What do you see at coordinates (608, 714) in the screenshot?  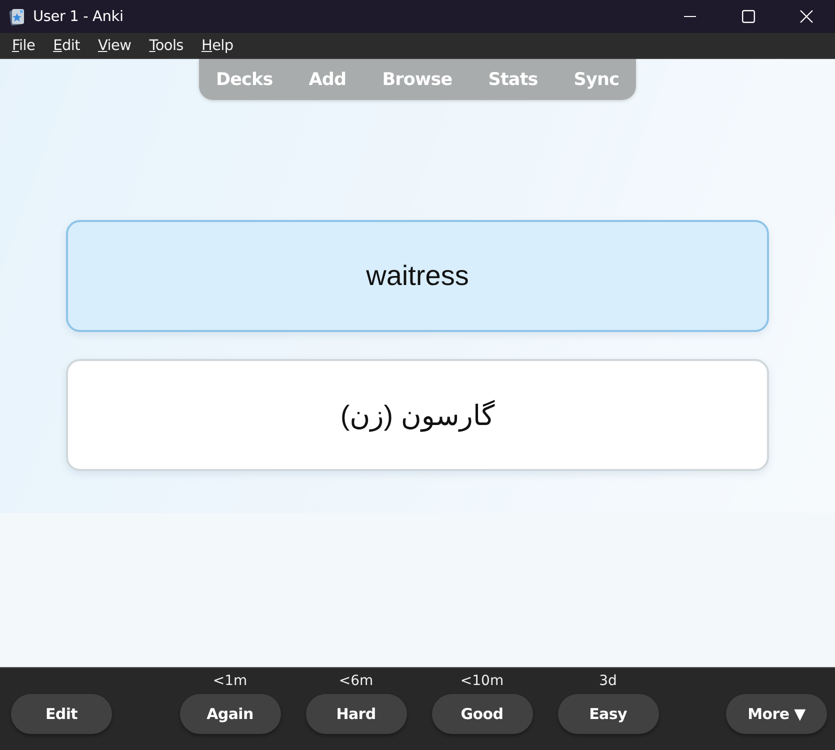 I see `answer-button: Easy` at bounding box center [608, 714].